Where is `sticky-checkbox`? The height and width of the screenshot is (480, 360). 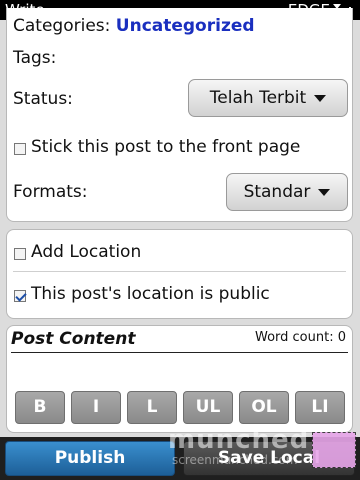
sticky-checkbox is located at coordinates (20, 149).